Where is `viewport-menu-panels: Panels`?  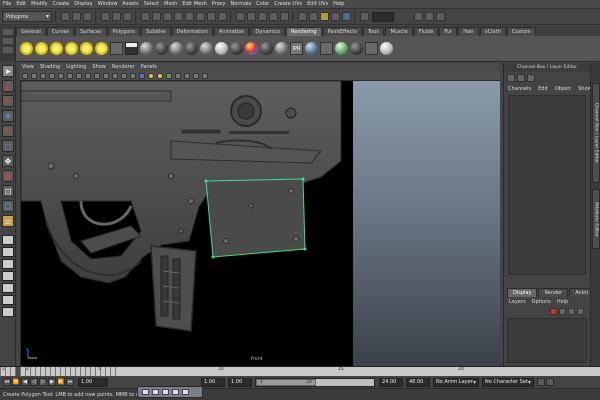 viewport-menu-panels: Panels is located at coordinates (149, 67).